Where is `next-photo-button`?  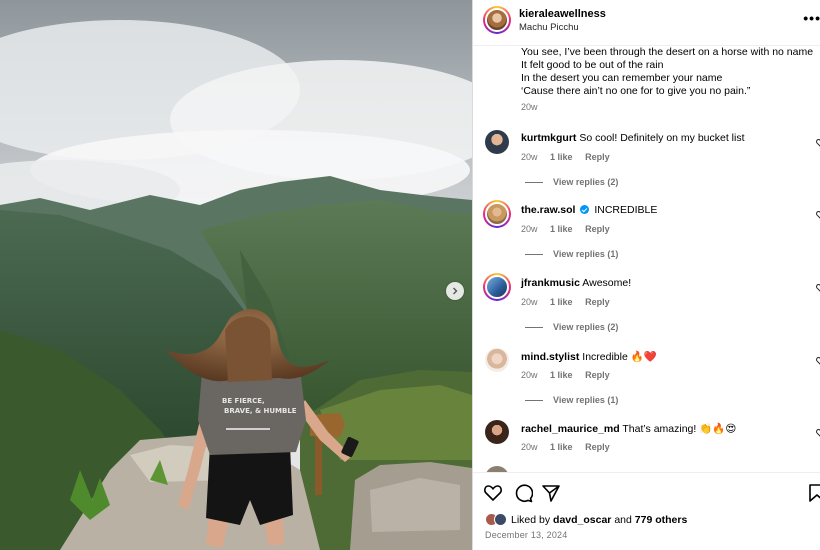
next-photo-button is located at coordinates (455, 291).